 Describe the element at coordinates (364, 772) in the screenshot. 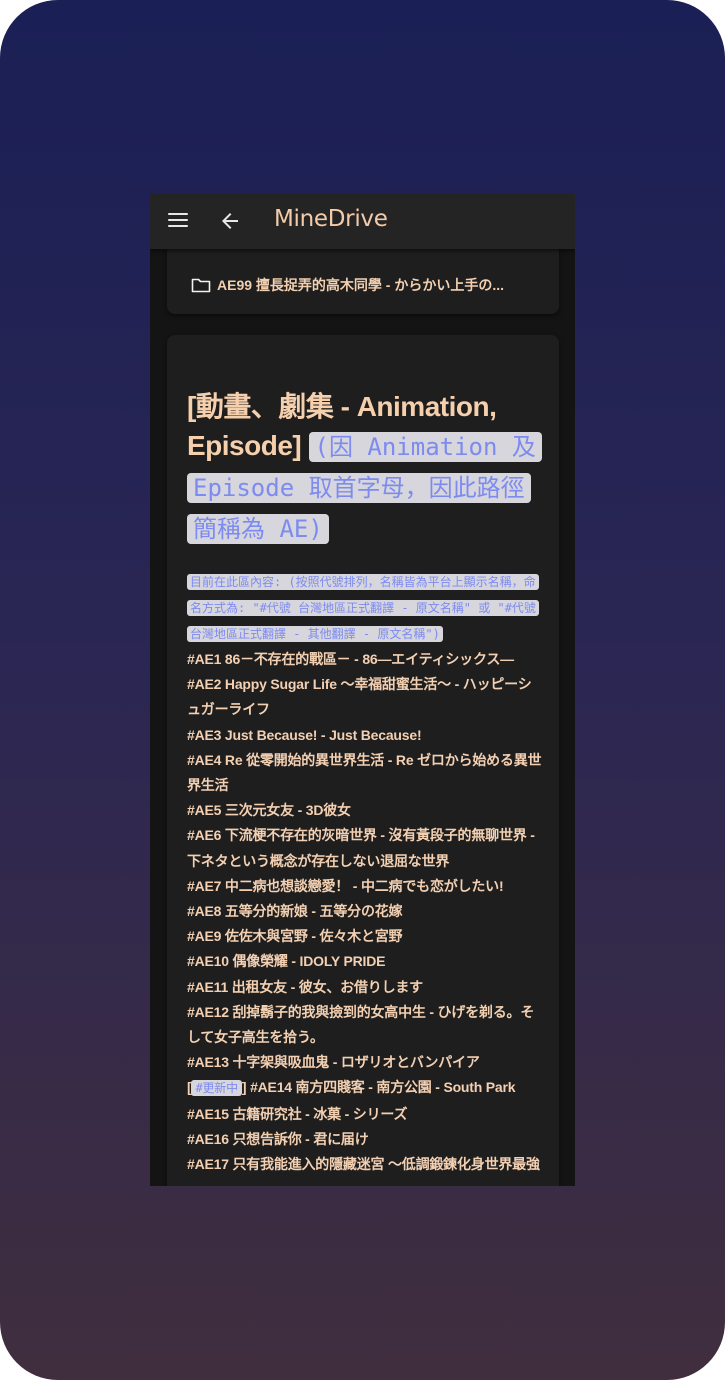

I see `list-item: #AE4 Re 從零開始的異世界生活 - Re ゼロから始める異世界生活` at that location.